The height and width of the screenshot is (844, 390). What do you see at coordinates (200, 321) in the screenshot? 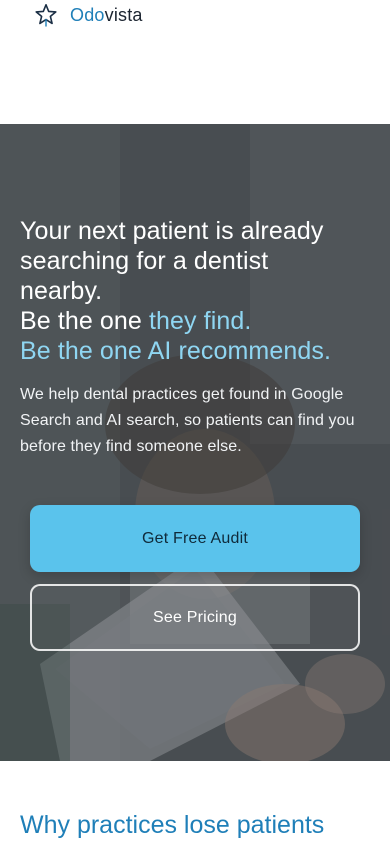
I see `headline-line-4-highlight: they find.` at bounding box center [200, 321].